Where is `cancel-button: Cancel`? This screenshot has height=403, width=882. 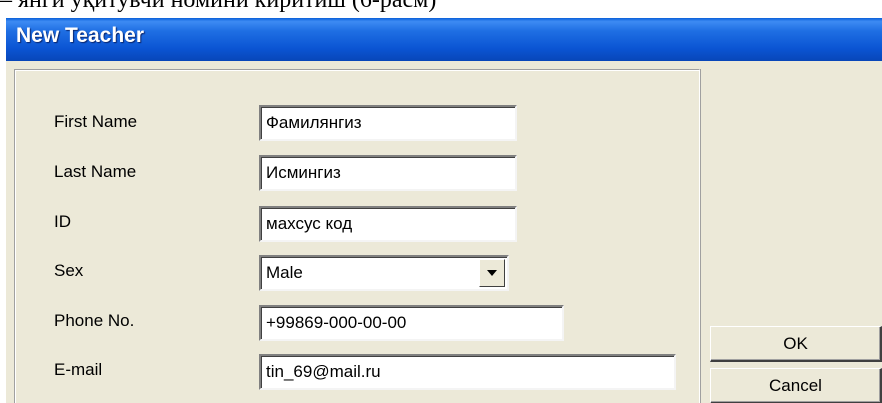 cancel-button: Cancel is located at coordinates (796, 385).